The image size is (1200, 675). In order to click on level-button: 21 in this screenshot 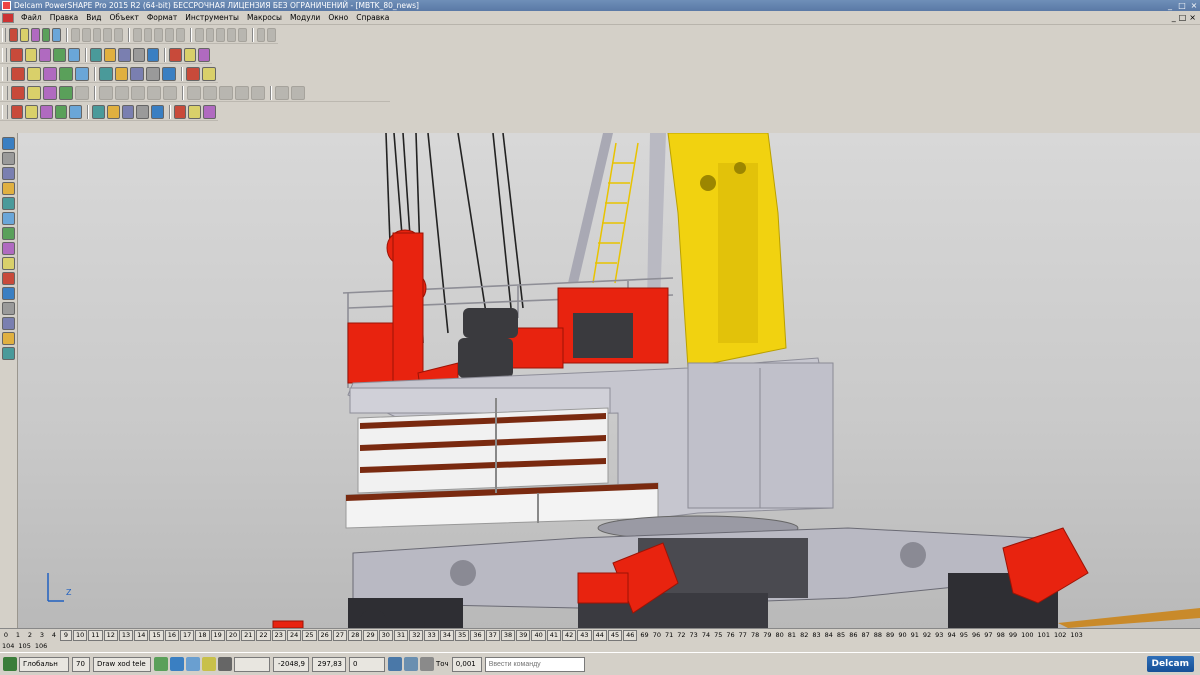, I will do `click(248, 635)`.